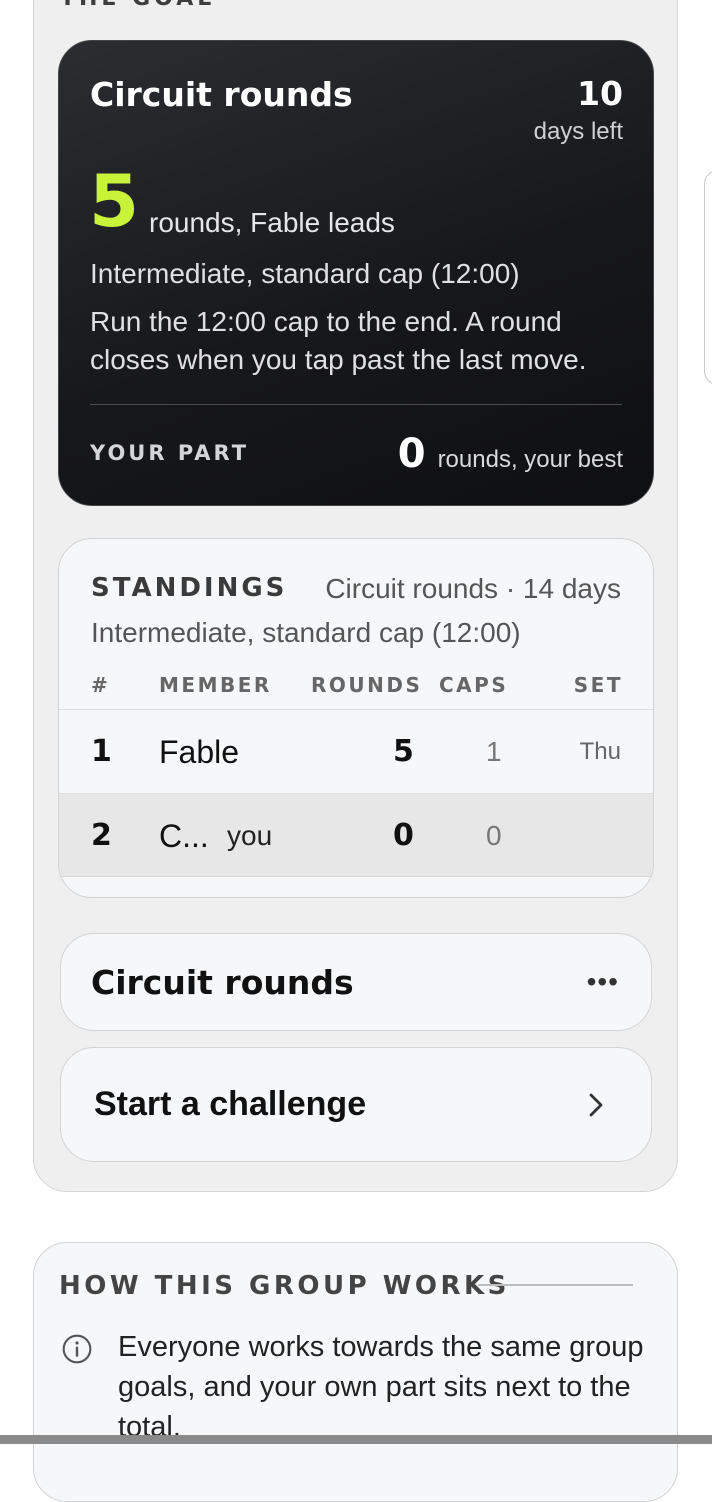 The width and height of the screenshot is (712, 1502). Describe the element at coordinates (403, 835) in the screenshot. I see `row-rounds: 0` at that location.